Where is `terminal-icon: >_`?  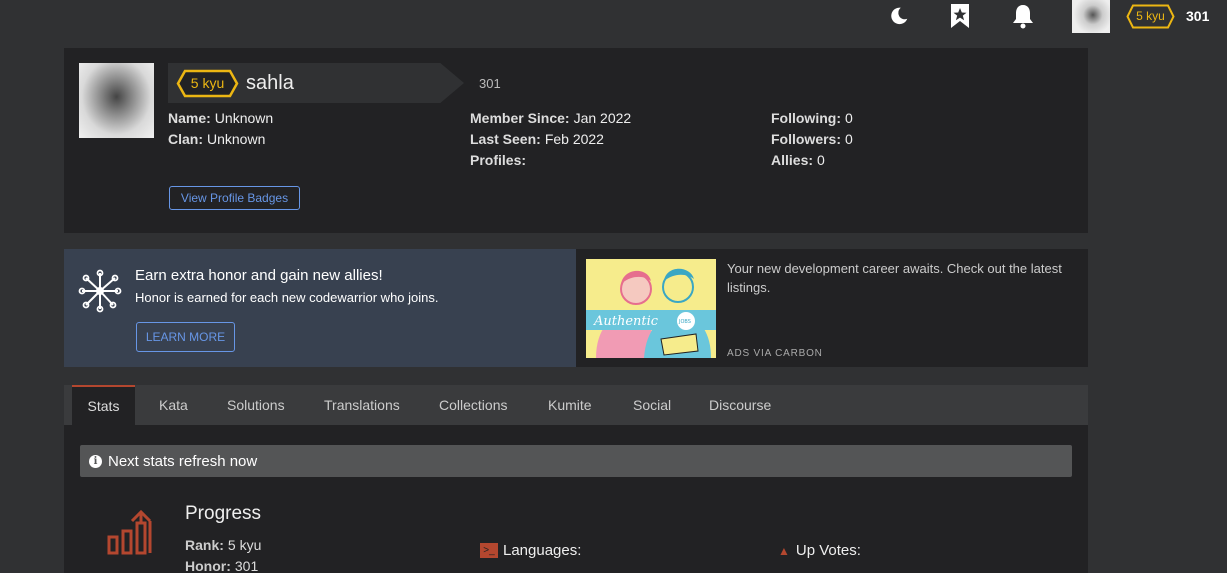
terminal-icon: >_ is located at coordinates (489, 550).